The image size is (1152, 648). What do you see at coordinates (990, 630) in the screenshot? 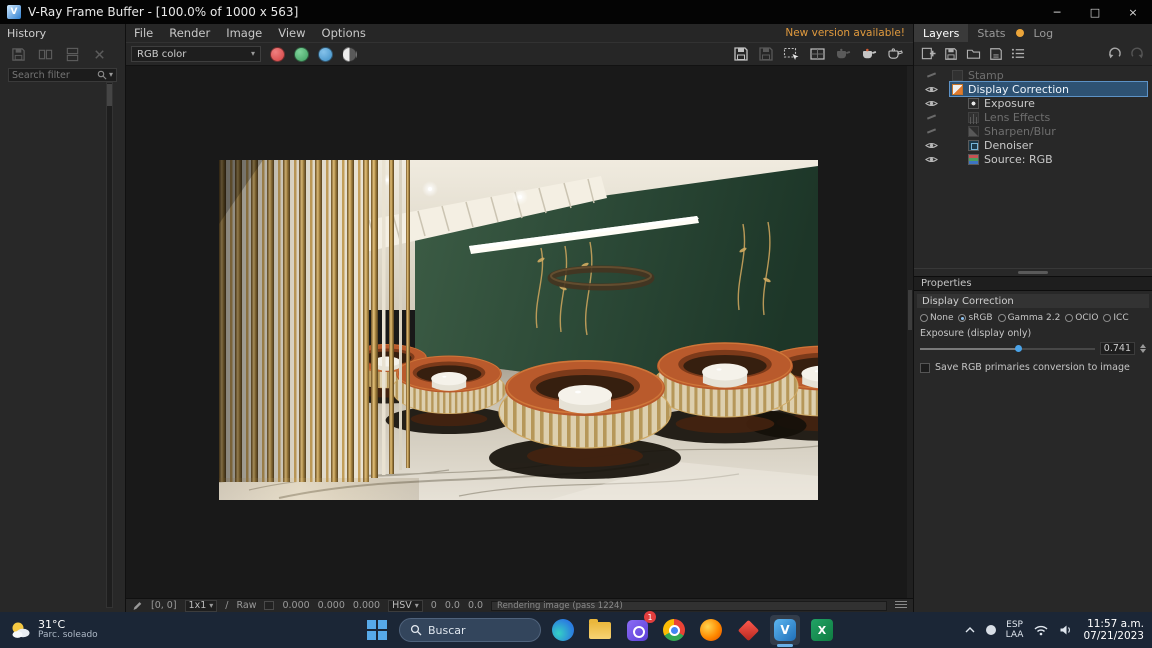
I see `tray-app-icon` at bounding box center [990, 630].